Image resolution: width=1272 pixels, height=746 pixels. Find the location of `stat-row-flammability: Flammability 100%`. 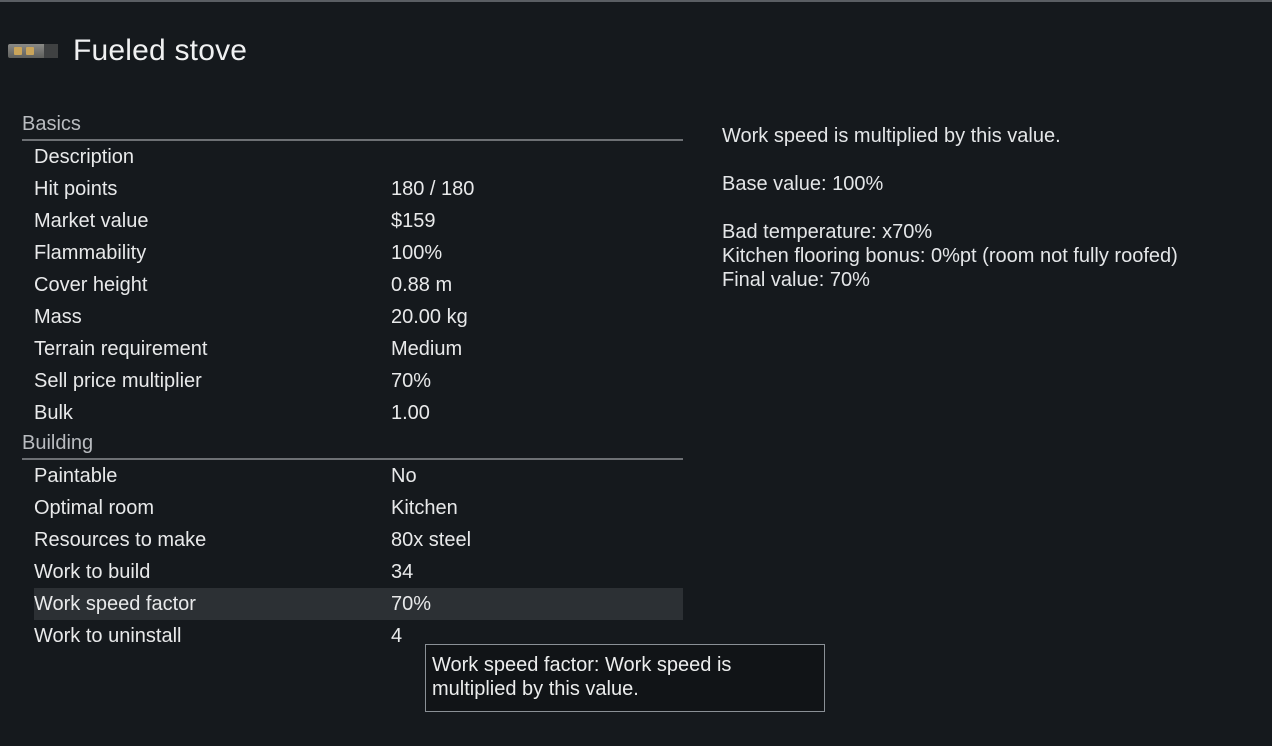

stat-row-flammability: Flammability 100% is located at coordinates (358, 253).